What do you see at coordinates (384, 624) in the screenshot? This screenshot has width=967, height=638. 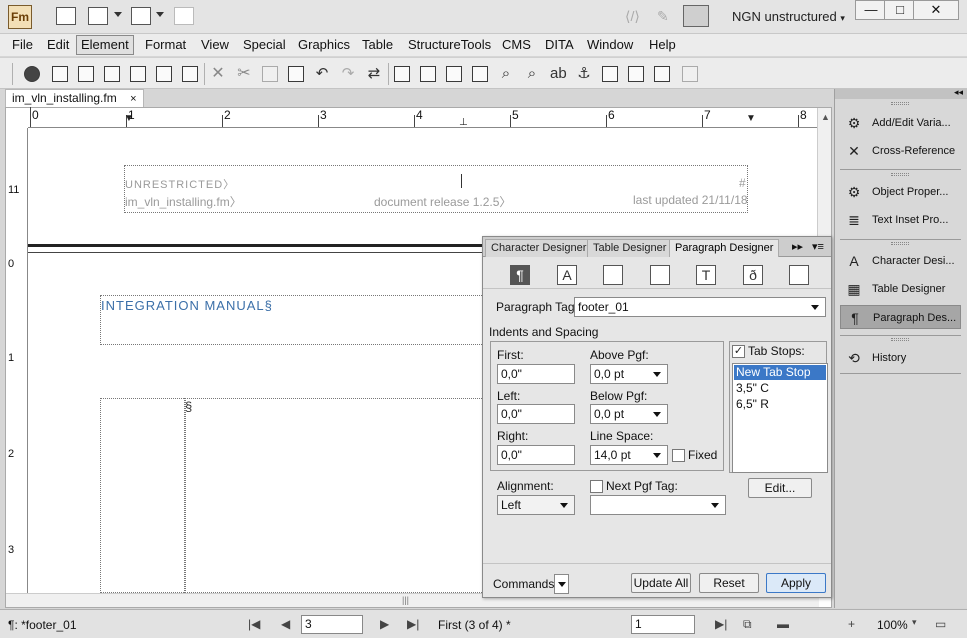 I see `next-page-icon: ▶` at bounding box center [384, 624].